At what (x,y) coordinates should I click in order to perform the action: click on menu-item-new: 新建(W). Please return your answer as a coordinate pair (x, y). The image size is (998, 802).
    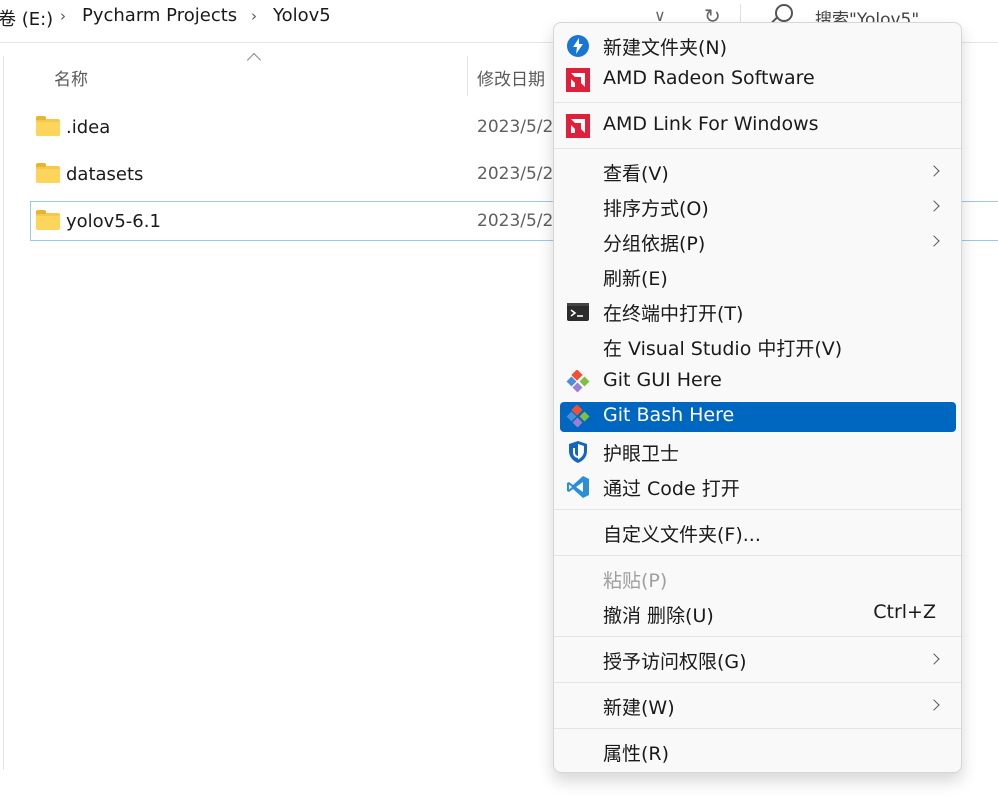
    Looking at the image, I should click on (758, 706).